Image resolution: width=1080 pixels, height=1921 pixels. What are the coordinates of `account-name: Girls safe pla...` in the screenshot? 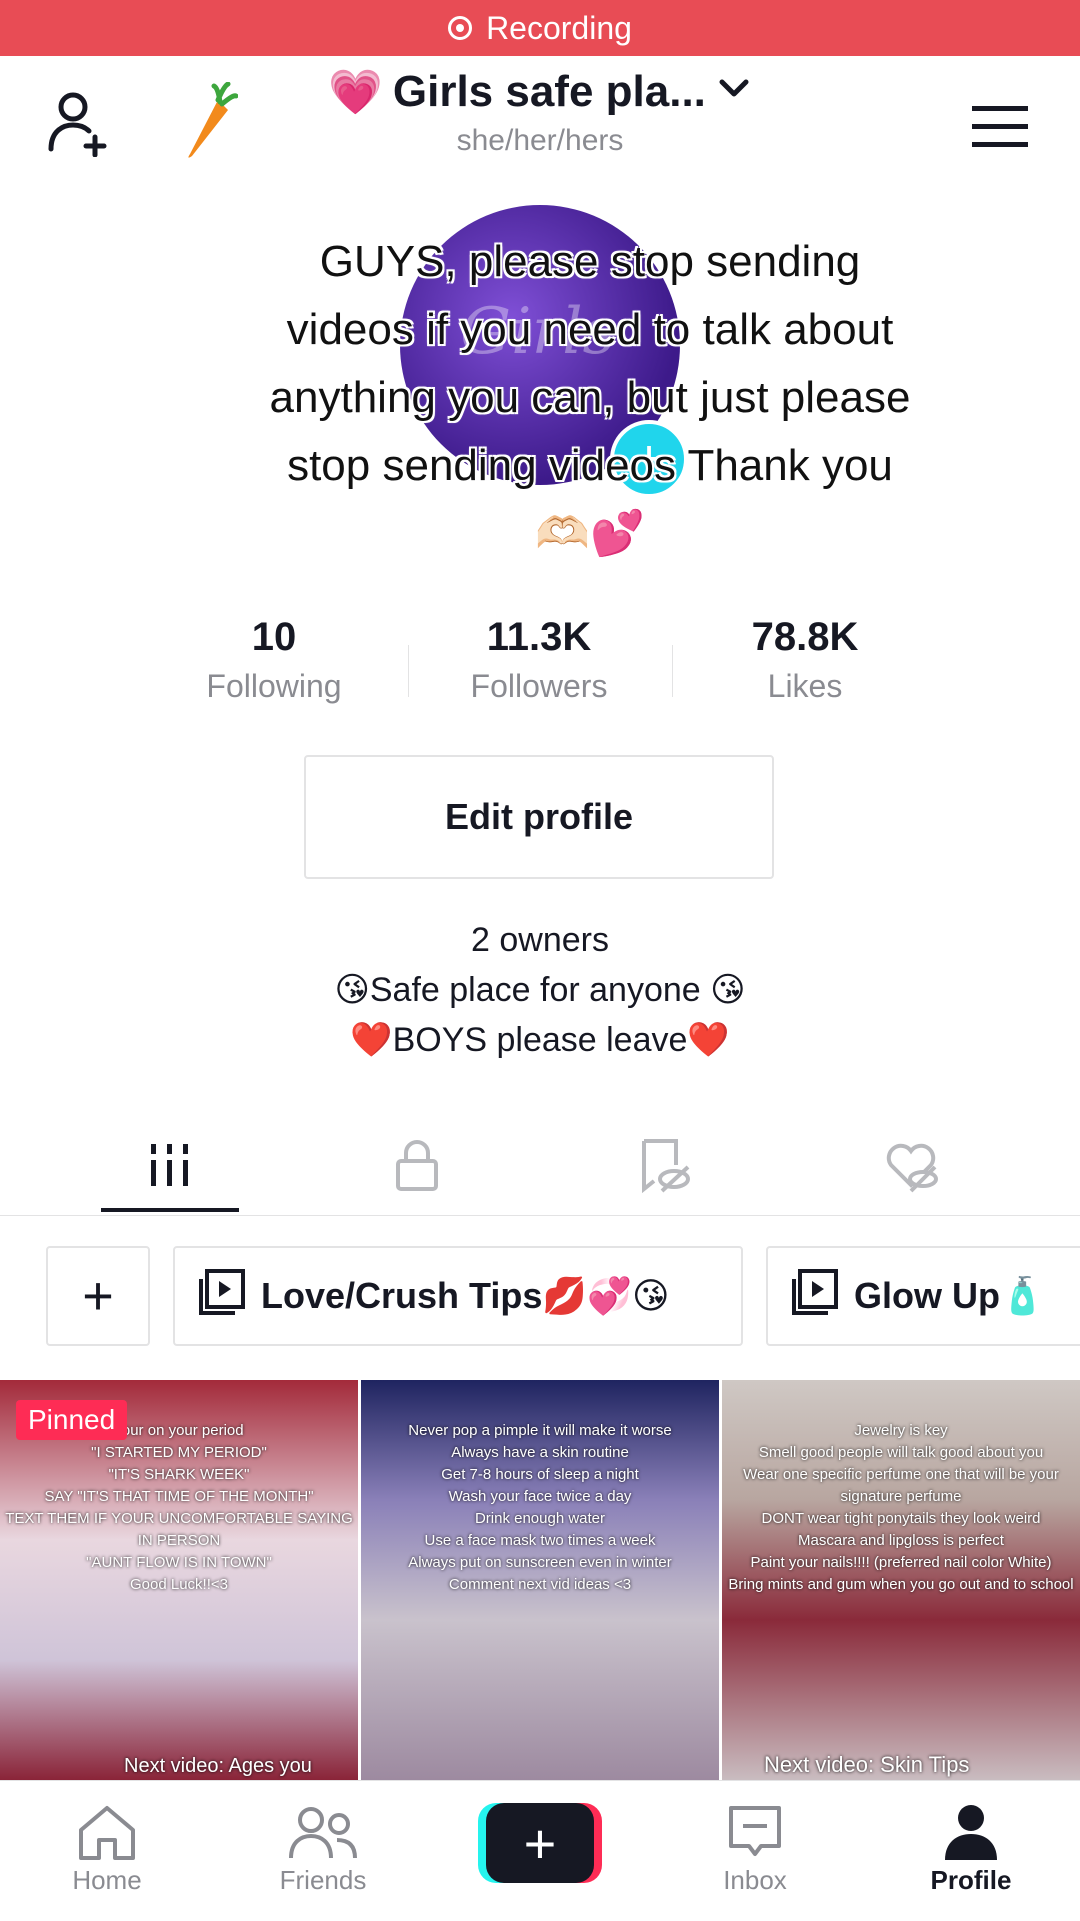 It's located at (549, 91).